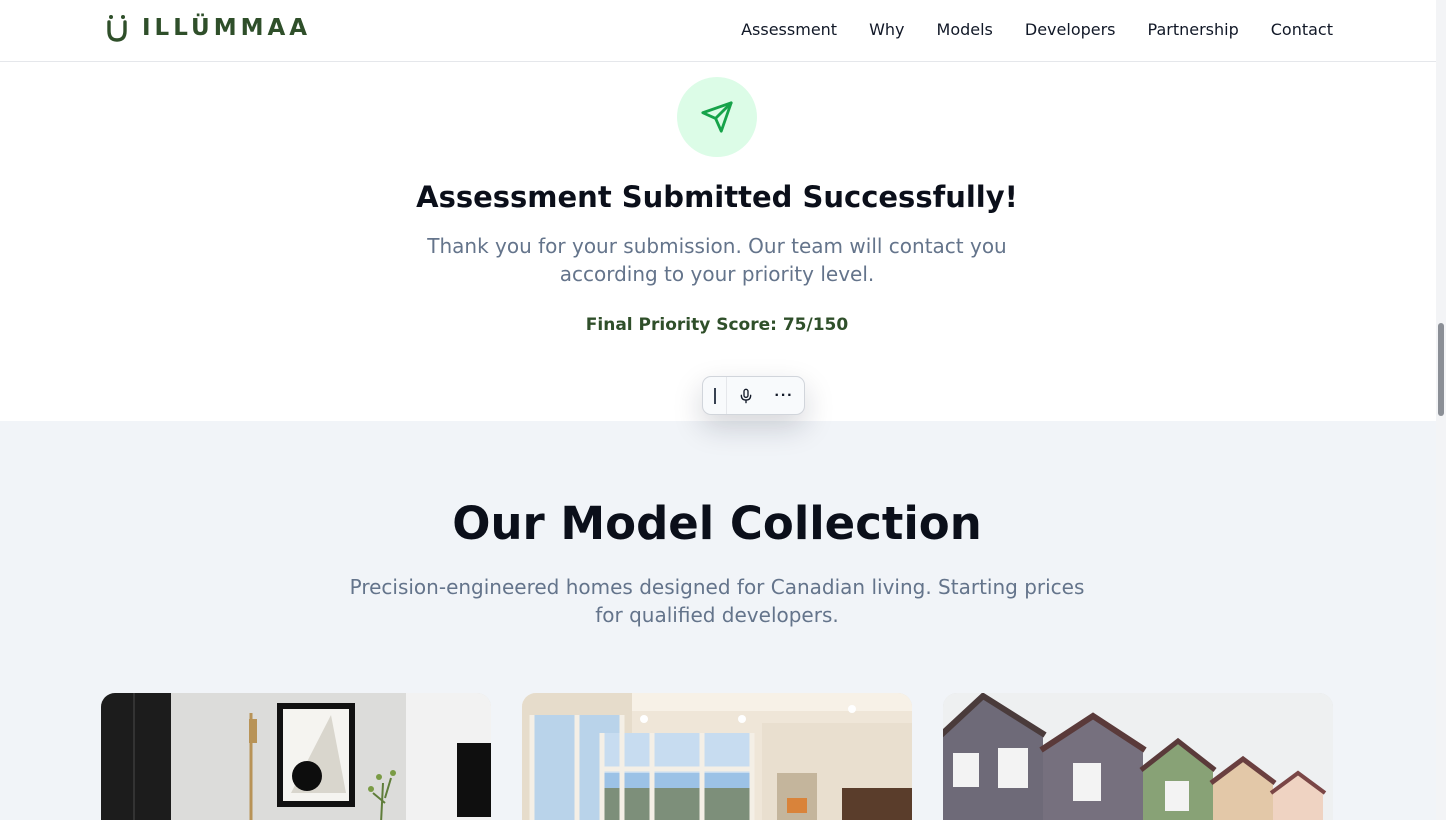 The image size is (1446, 820). I want to click on microphone-icon, so click(746, 395).